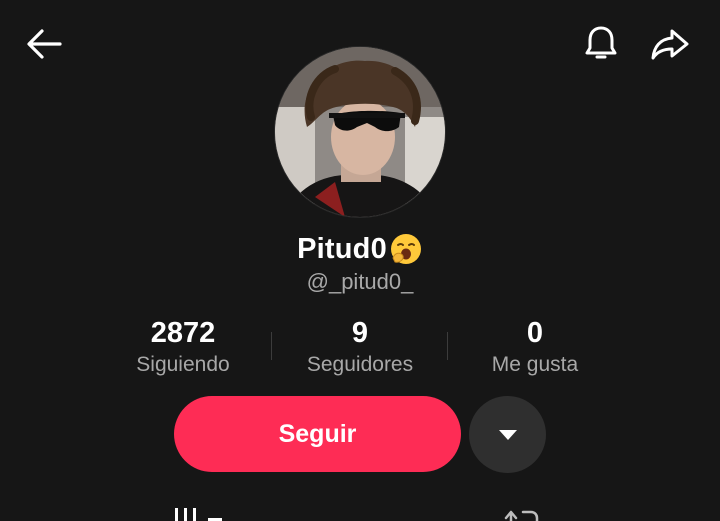 The width and height of the screenshot is (720, 521). I want to click on following-count: 2872, so click(183, 333).